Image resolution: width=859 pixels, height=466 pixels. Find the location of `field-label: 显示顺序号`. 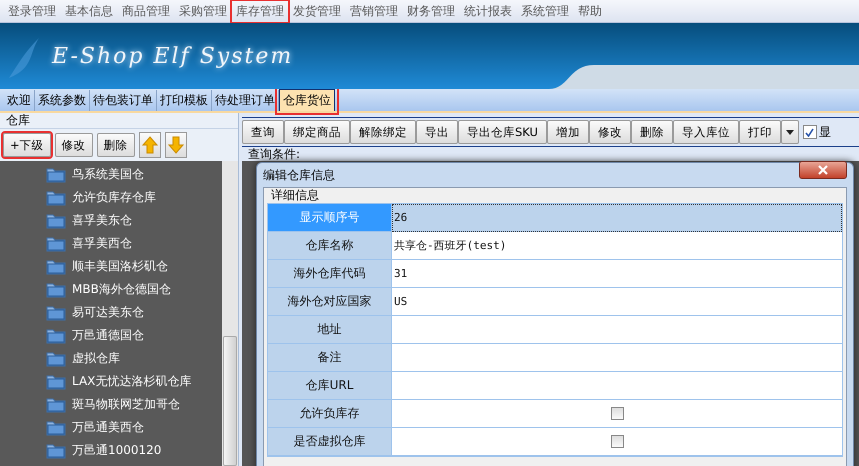

field-label: 显示顺序号 is located at coordinates (330, 218).